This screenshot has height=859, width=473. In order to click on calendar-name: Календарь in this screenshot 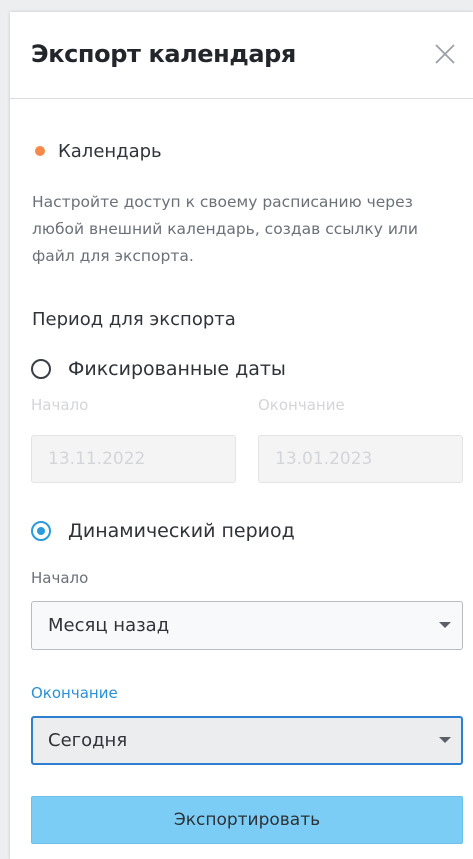, I will do `click(110, 151)`.